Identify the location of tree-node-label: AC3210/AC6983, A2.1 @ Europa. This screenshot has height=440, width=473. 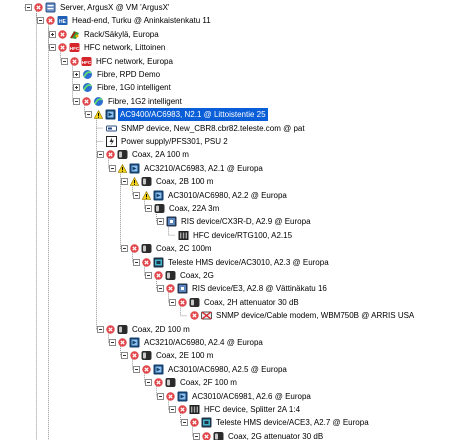
(203, 168).